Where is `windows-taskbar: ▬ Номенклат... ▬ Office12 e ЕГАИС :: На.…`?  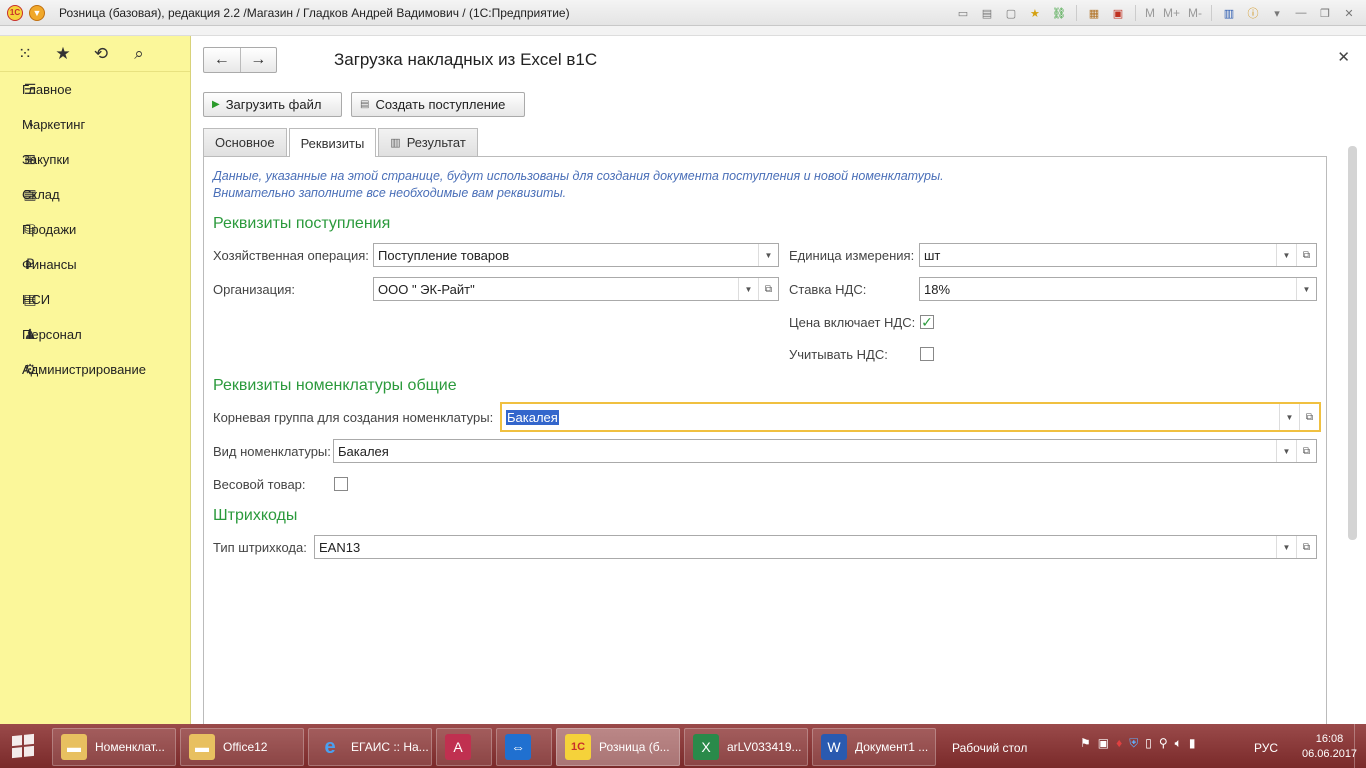 windows-taskbar: ▬ Номенклат... ▬ Office12 e ЕГАИС :: На.… is located at coordinates (683, 746).